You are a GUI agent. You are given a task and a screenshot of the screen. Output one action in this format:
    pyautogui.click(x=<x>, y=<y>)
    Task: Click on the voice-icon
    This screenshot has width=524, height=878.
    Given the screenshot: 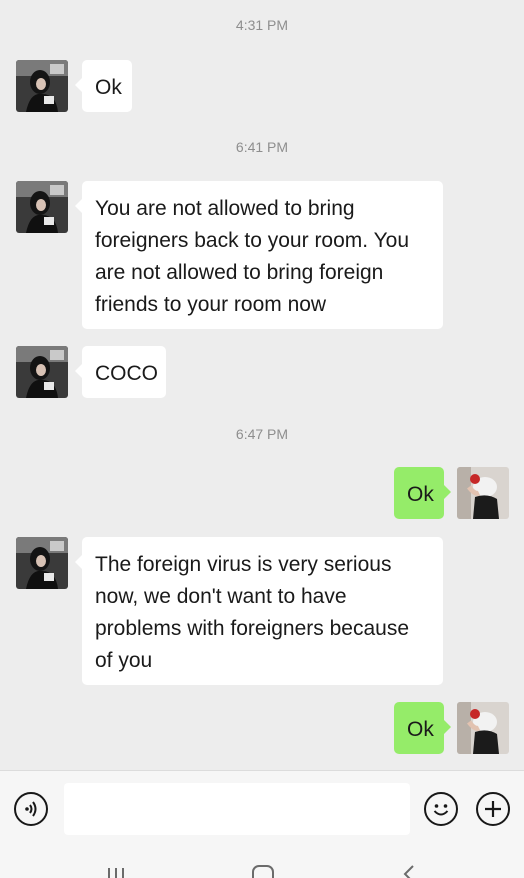 What is the action you would take?
    pyautogui.click(x=31, y=809)
    